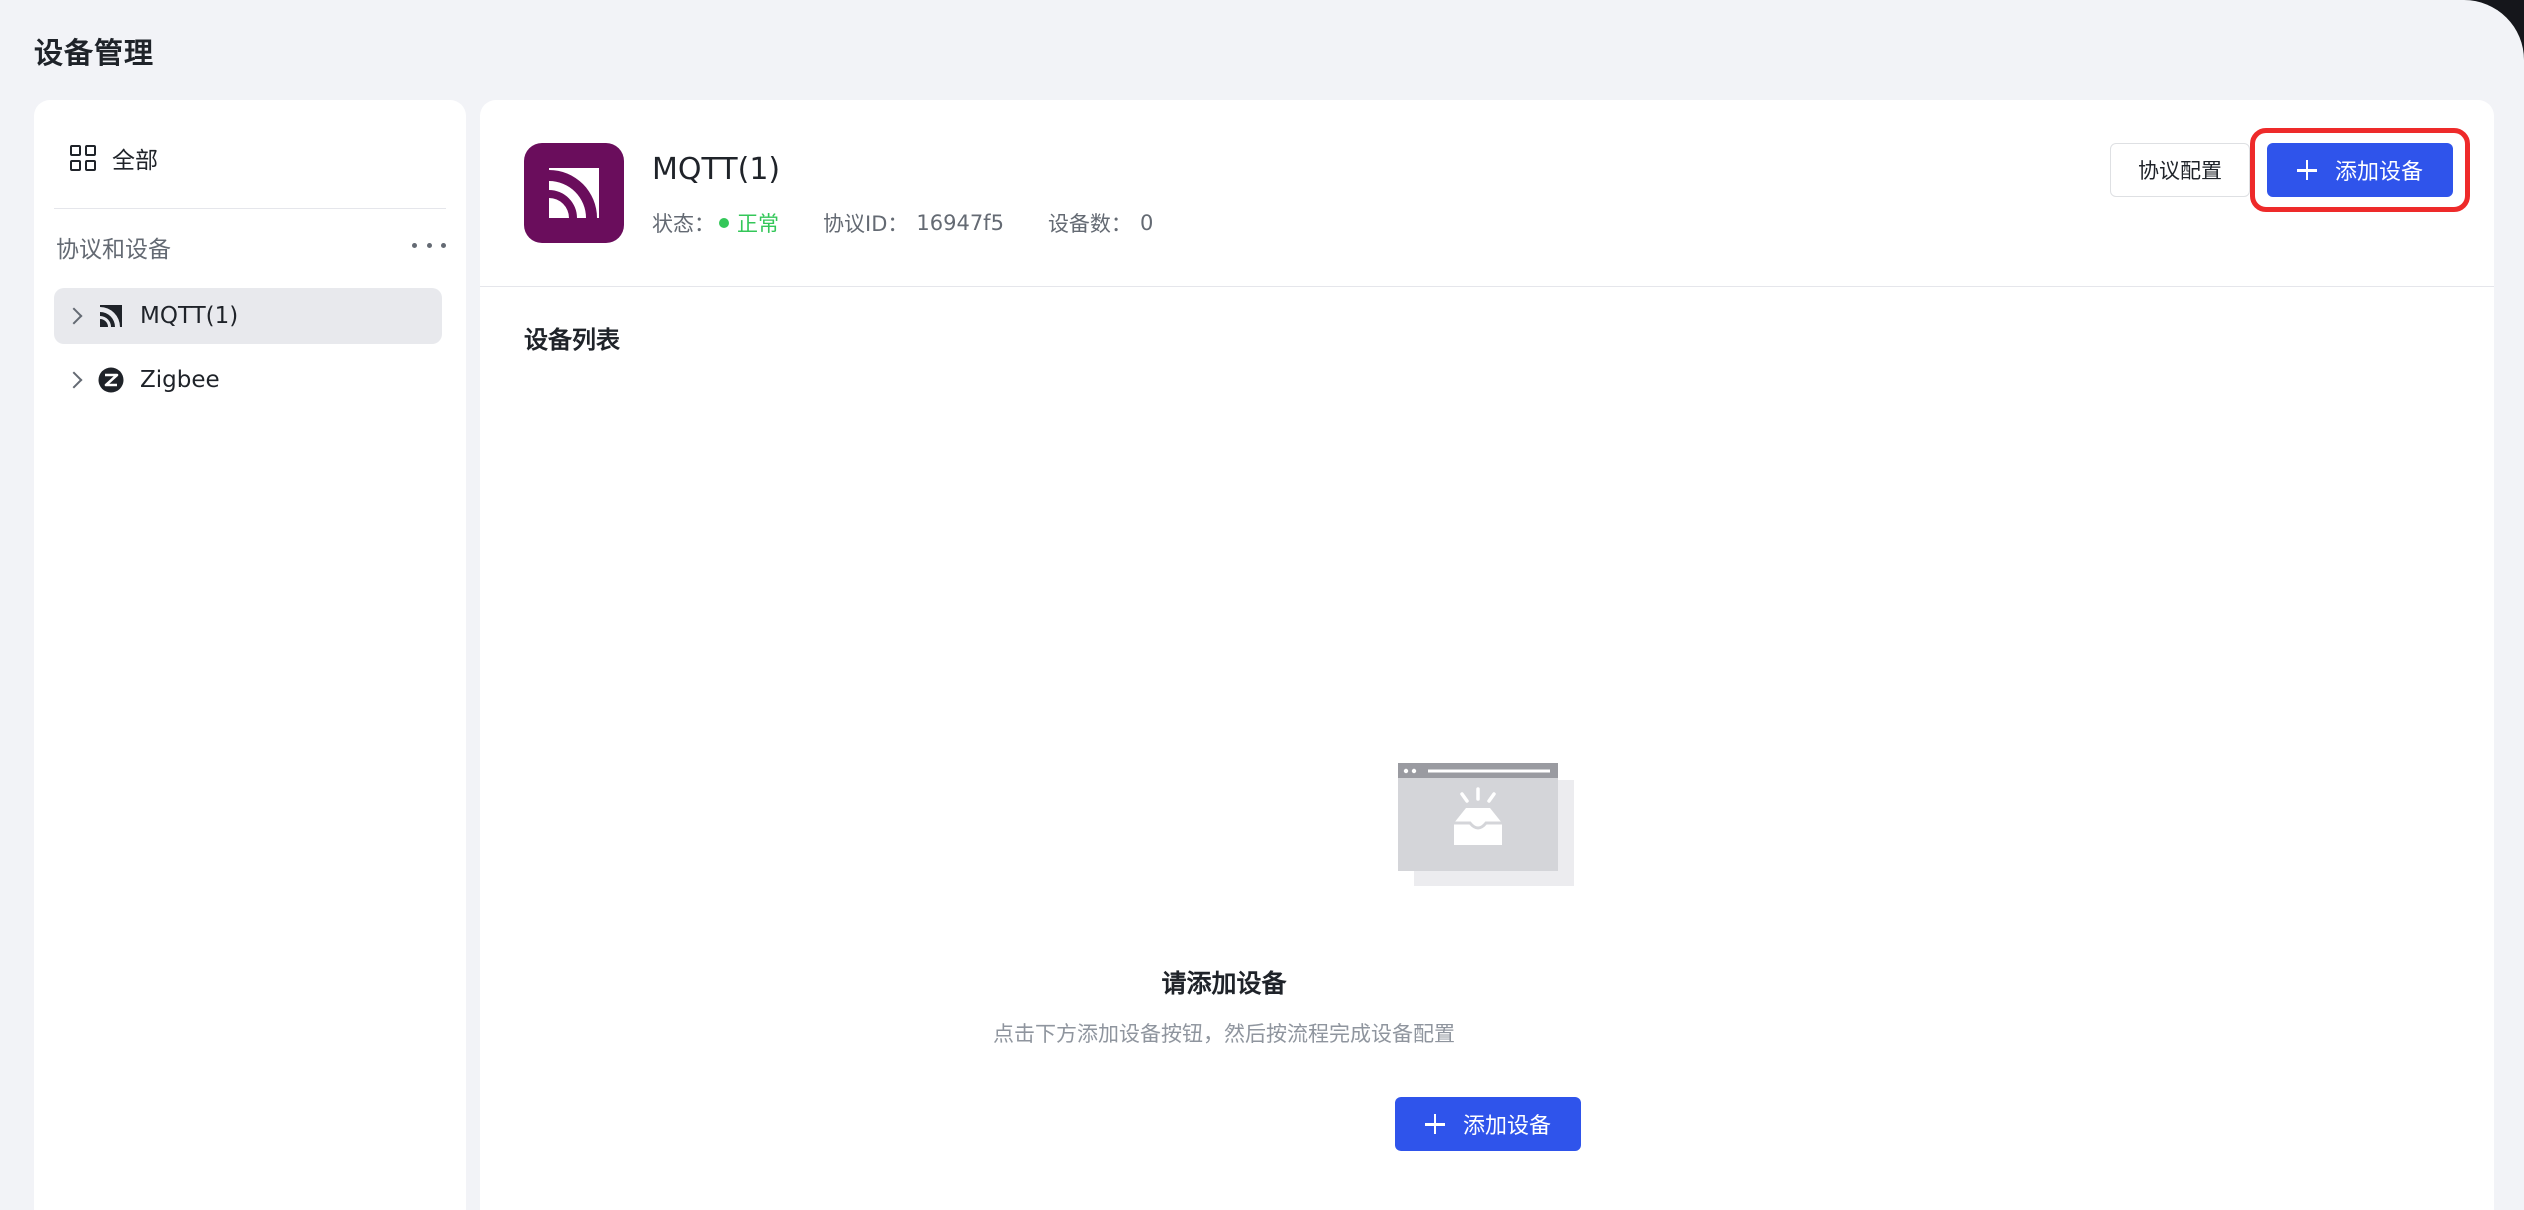  Describe the element at coordinates (429, 245) in the screenshot. I see `more-icon` at that location.